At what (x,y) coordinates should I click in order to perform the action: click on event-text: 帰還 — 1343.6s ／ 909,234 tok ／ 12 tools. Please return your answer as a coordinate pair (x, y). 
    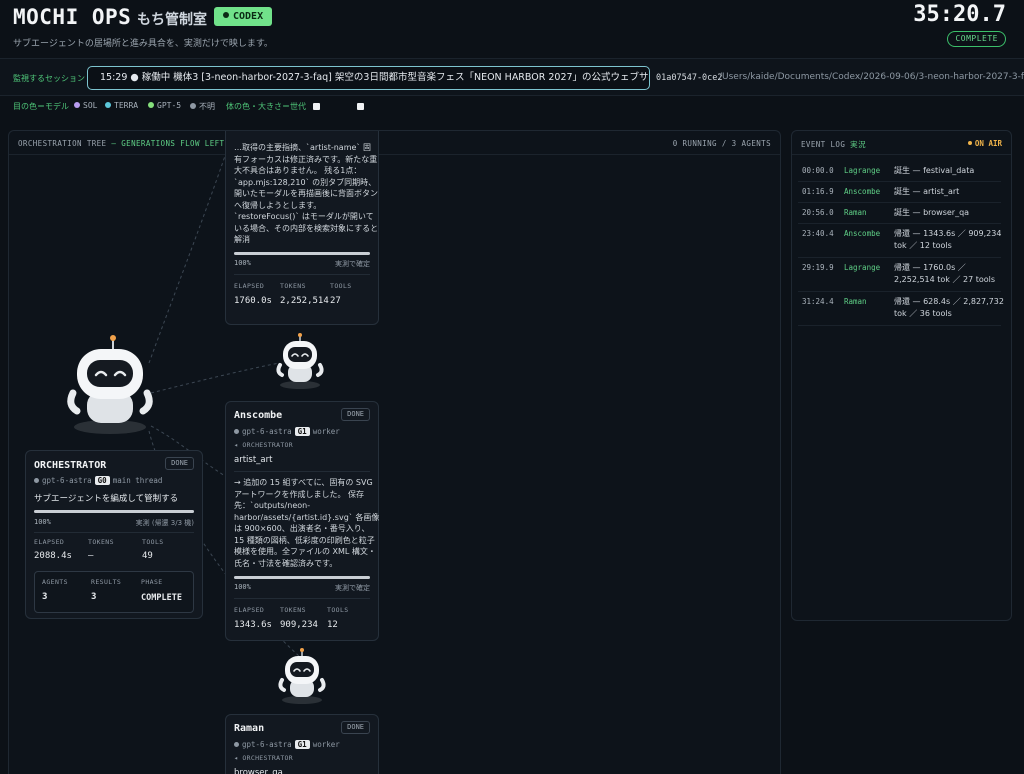
    Looking at the image, I should click on (948, 239).